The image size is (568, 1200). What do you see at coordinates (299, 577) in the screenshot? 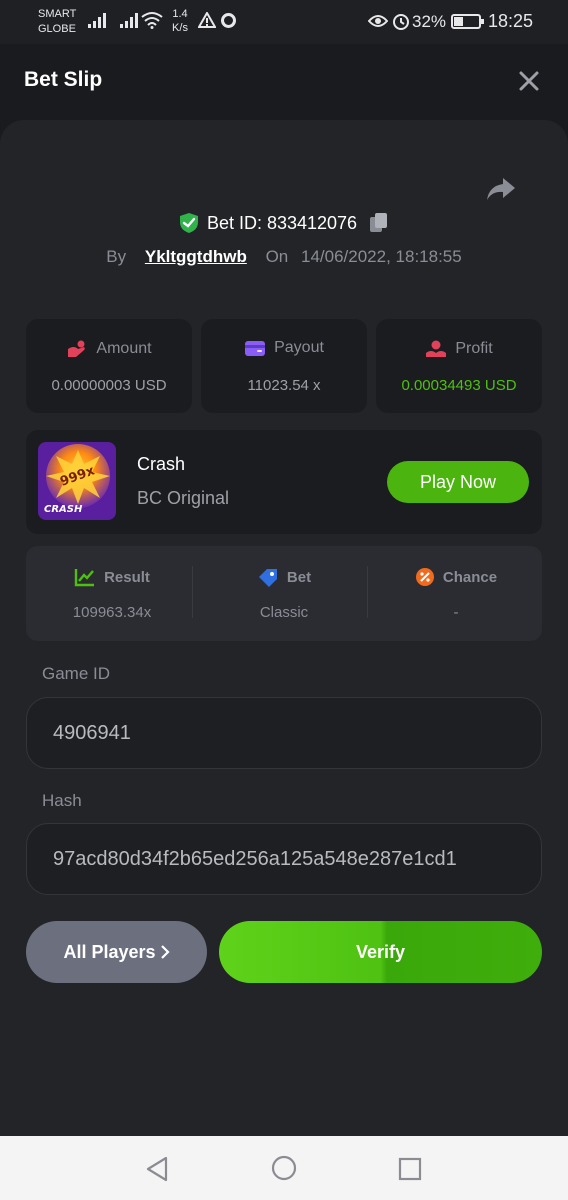
I see `bet-label: Bet` at bounding box center [299, 577].